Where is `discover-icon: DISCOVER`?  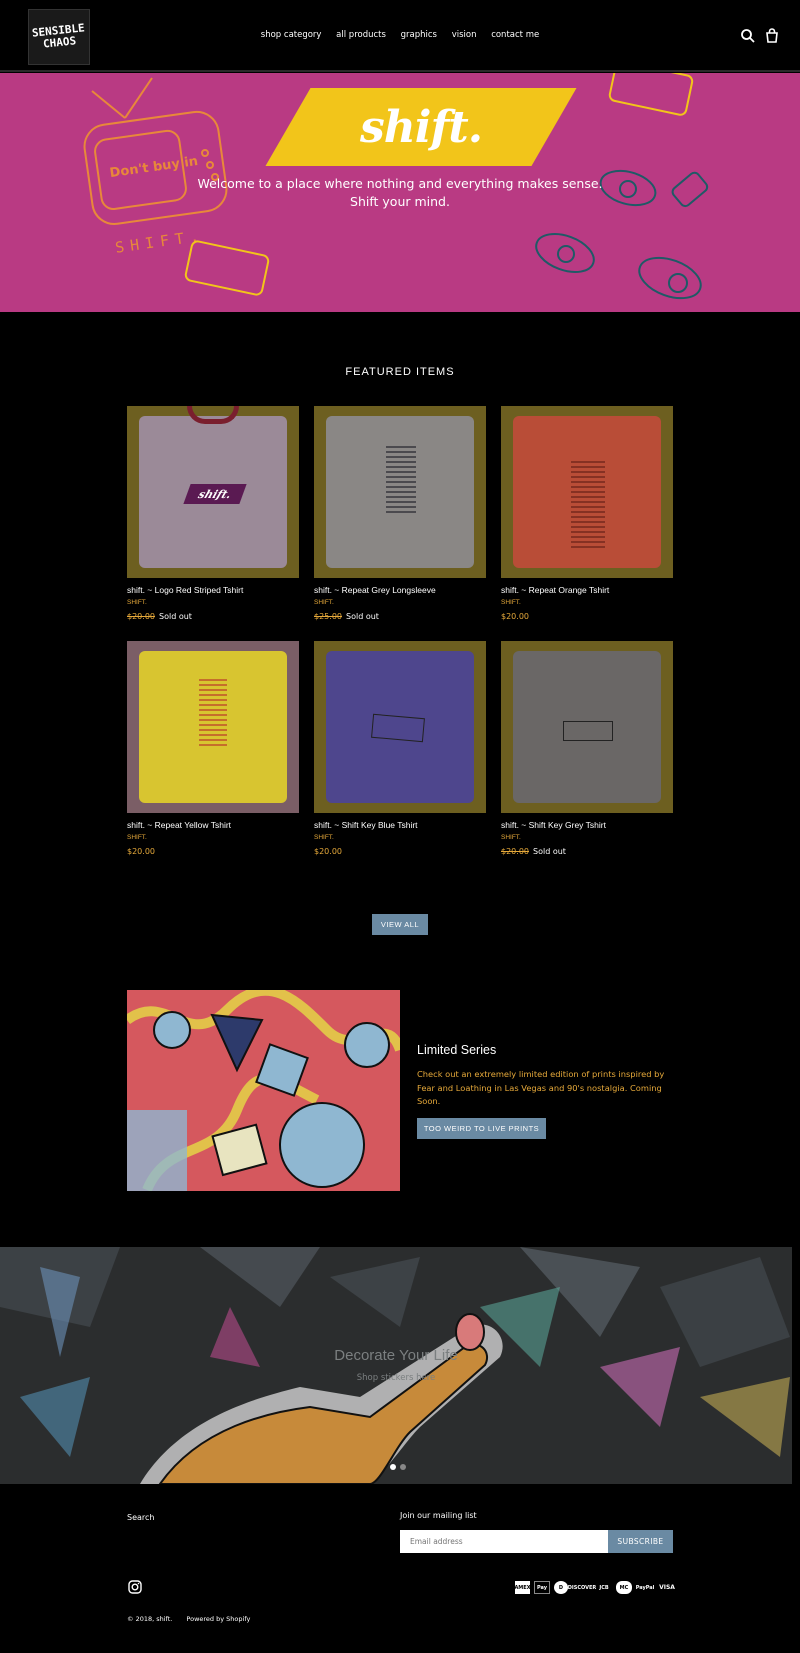
discover-icon: DISCOVER is located at coordinates (582, 1587).